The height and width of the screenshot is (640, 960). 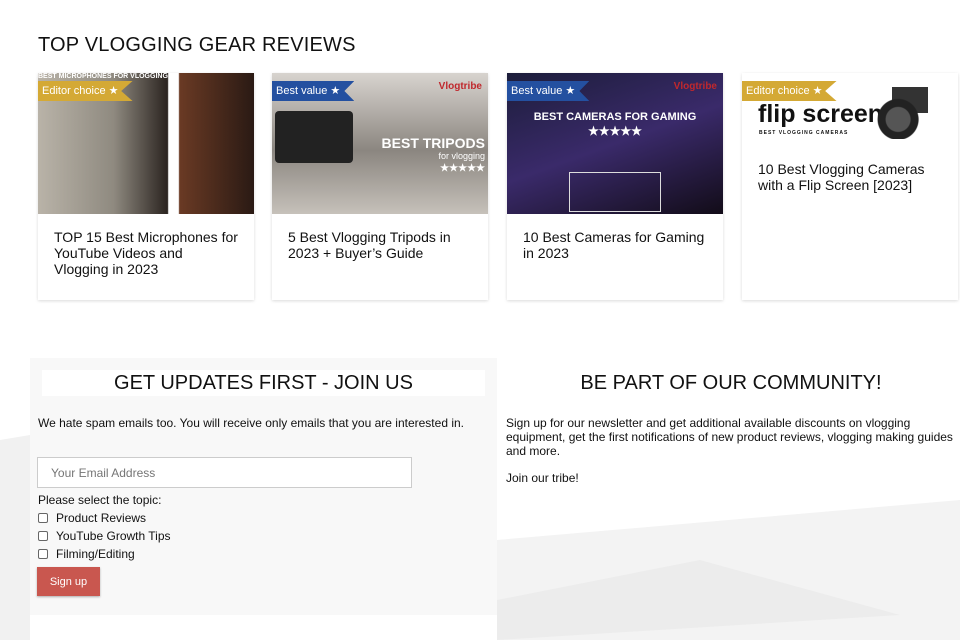 What do you see at coordinates (224, 472) in the screenshot?
I see `email-input` at bounding box center [224, 472].